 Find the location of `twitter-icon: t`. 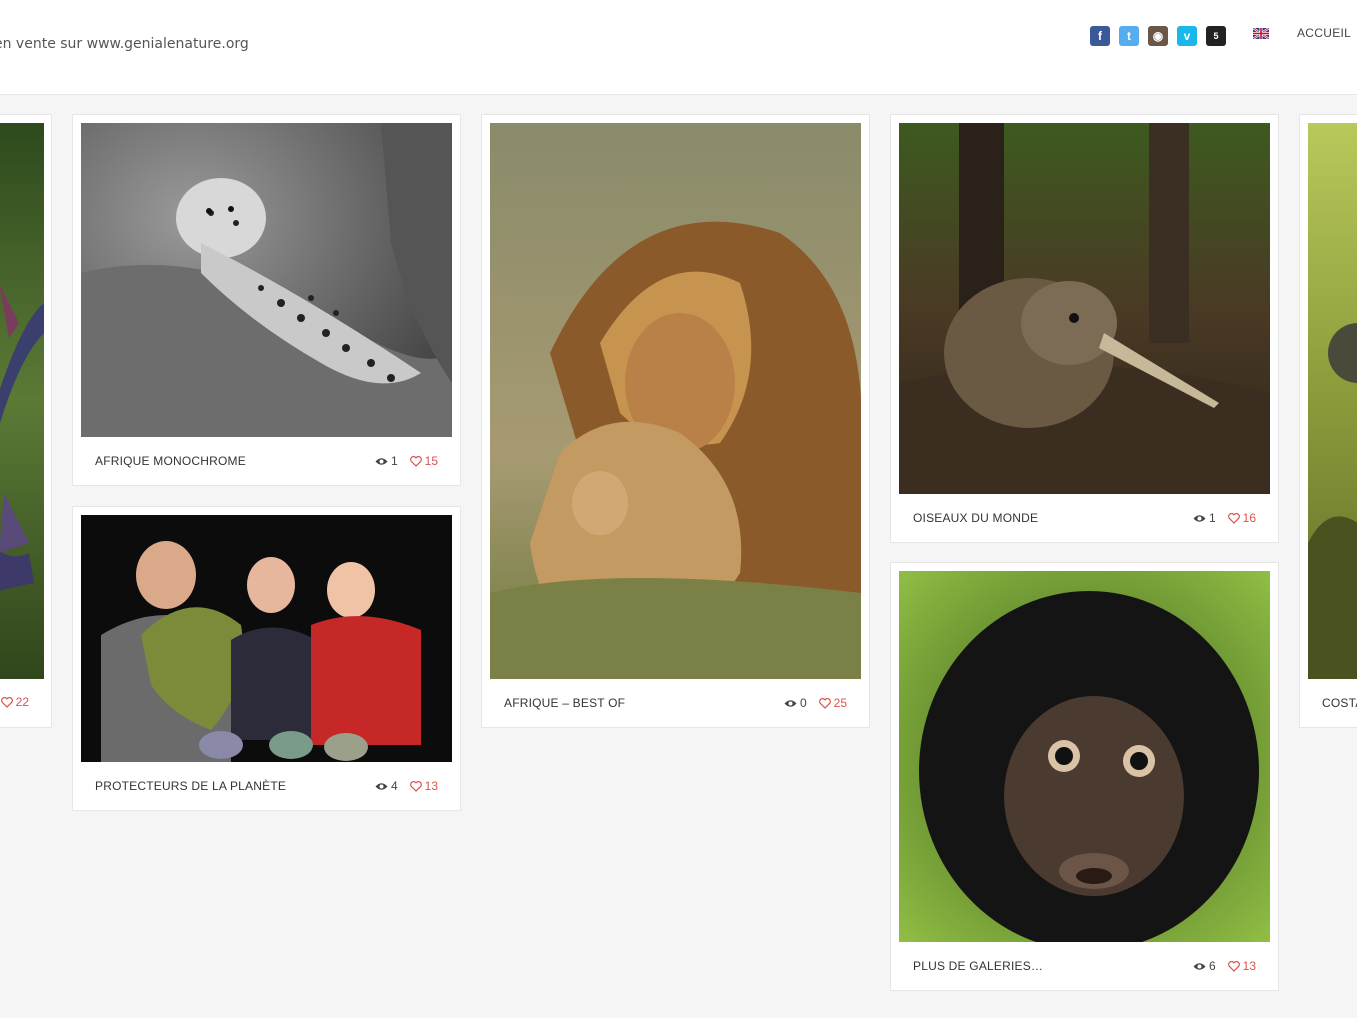

twitter-icon: t is located at coordinates (1129, 36).